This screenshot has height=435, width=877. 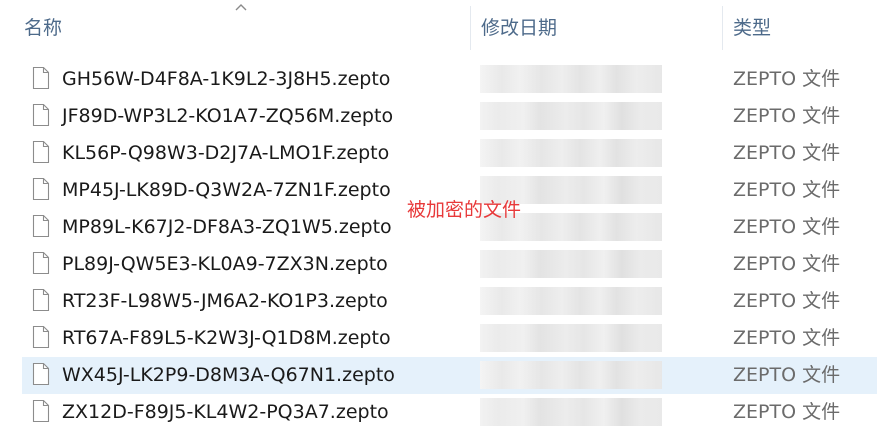 I want to click on file-row: WX45J-LK2P9-D8M3A-Q67N1.zepto ZEPTO 文件, so click(x=449, y=375).